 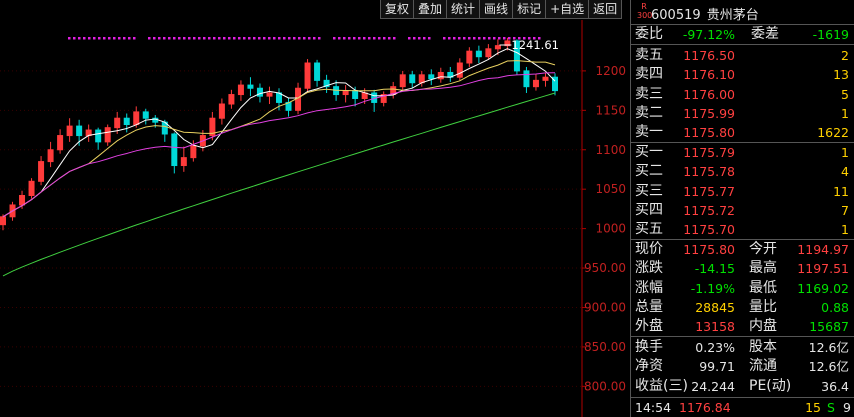 What do you see at coordinates (742, 385) in the screenshot?
I see `fundamental-row: 收益(三) 24.244 PE(动) 36.4` at bounding box center [742, 385].